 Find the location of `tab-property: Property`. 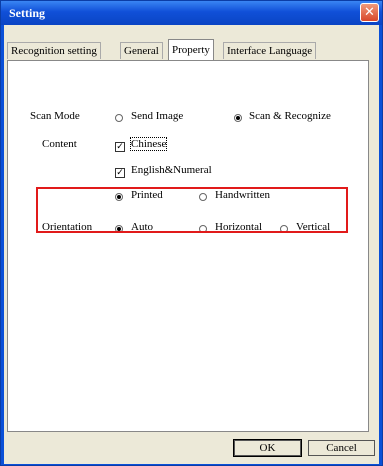

tab-property: Property is located at coordinates (191, 49).